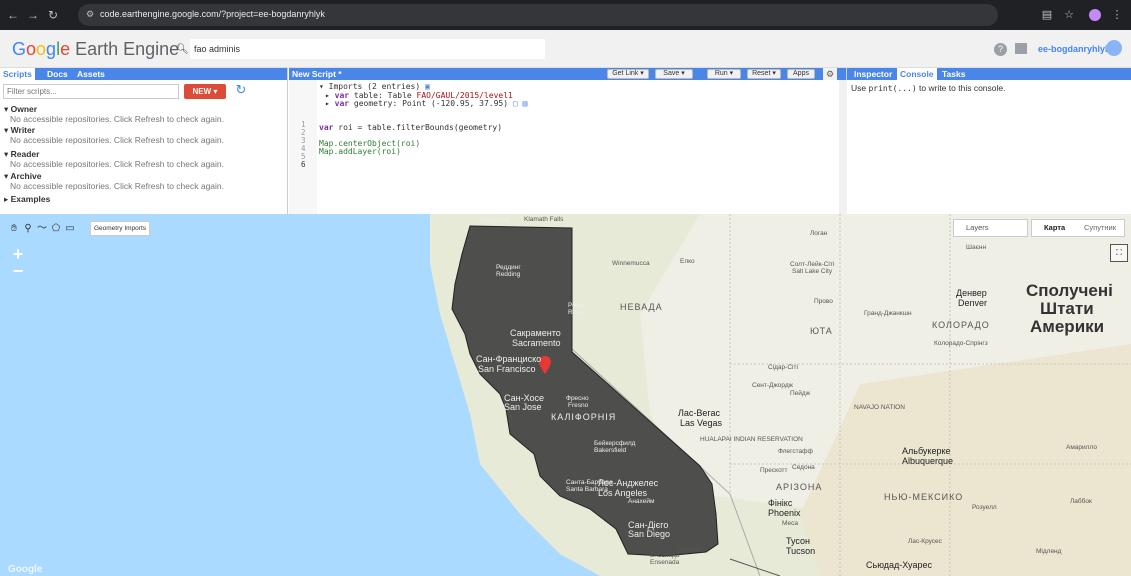 The image size is (1131, 576). Describe the element at coordinates (801, 74) in the screenshot. I see `apps-button: Apps` at that location.